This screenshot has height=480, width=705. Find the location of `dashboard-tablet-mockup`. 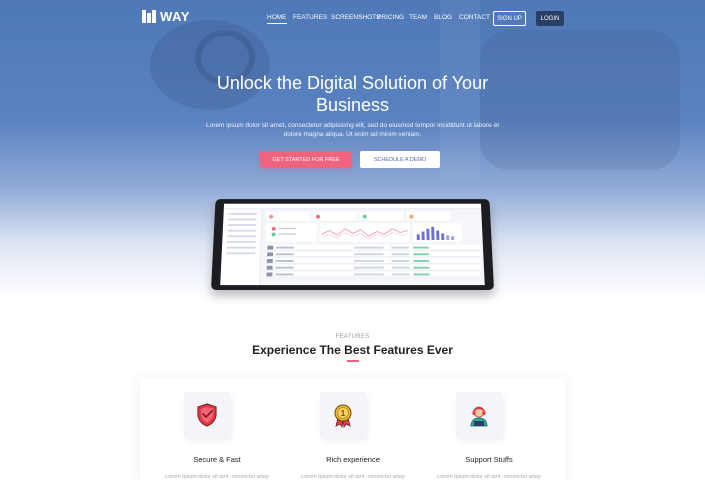

dashboard-tablet-mockup is located at coordinates (352, 244).